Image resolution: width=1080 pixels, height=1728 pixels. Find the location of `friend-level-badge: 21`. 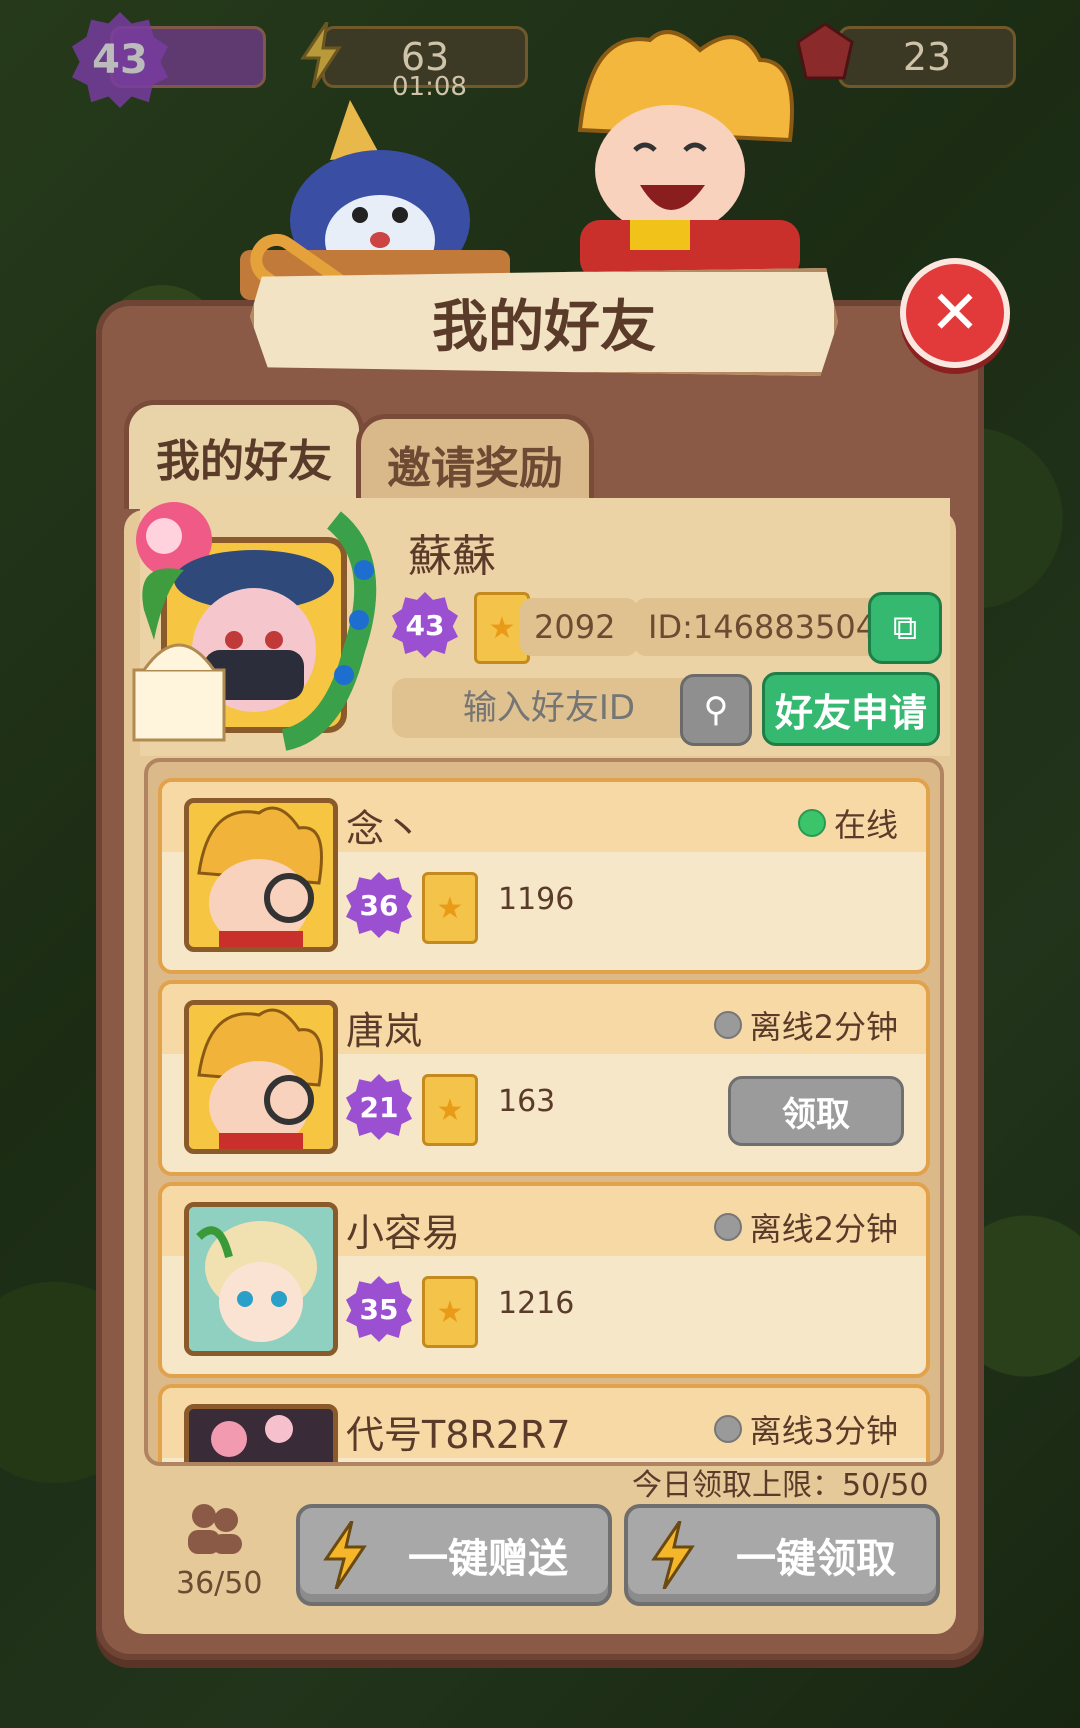

friend-level-badge: 21 is located at coordinates (379, 1107).